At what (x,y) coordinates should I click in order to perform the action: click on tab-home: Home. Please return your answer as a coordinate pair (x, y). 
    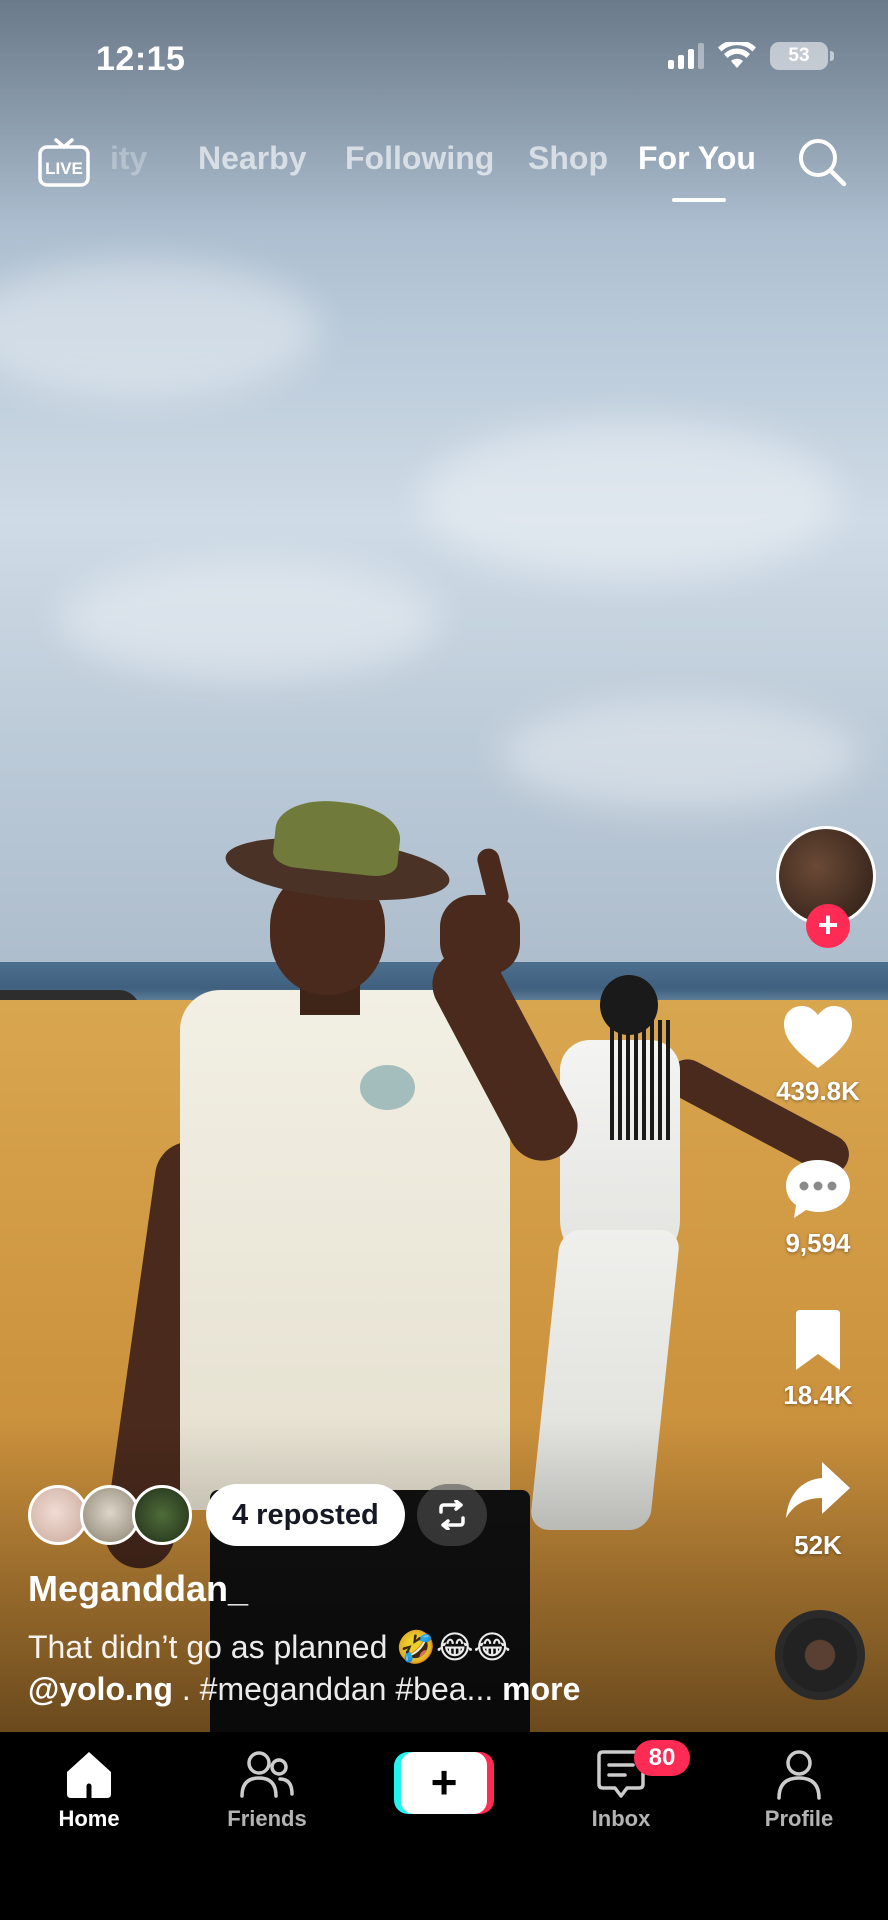
    Looking at the image, I should click on (89, 1790).